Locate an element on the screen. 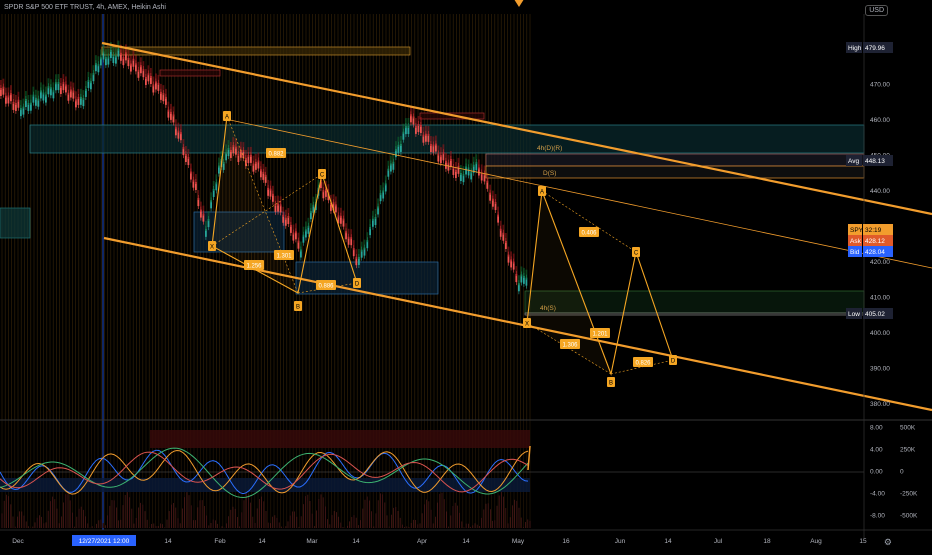  osc-left-tick-label: -8.00 is located at coordinates (877, 516).